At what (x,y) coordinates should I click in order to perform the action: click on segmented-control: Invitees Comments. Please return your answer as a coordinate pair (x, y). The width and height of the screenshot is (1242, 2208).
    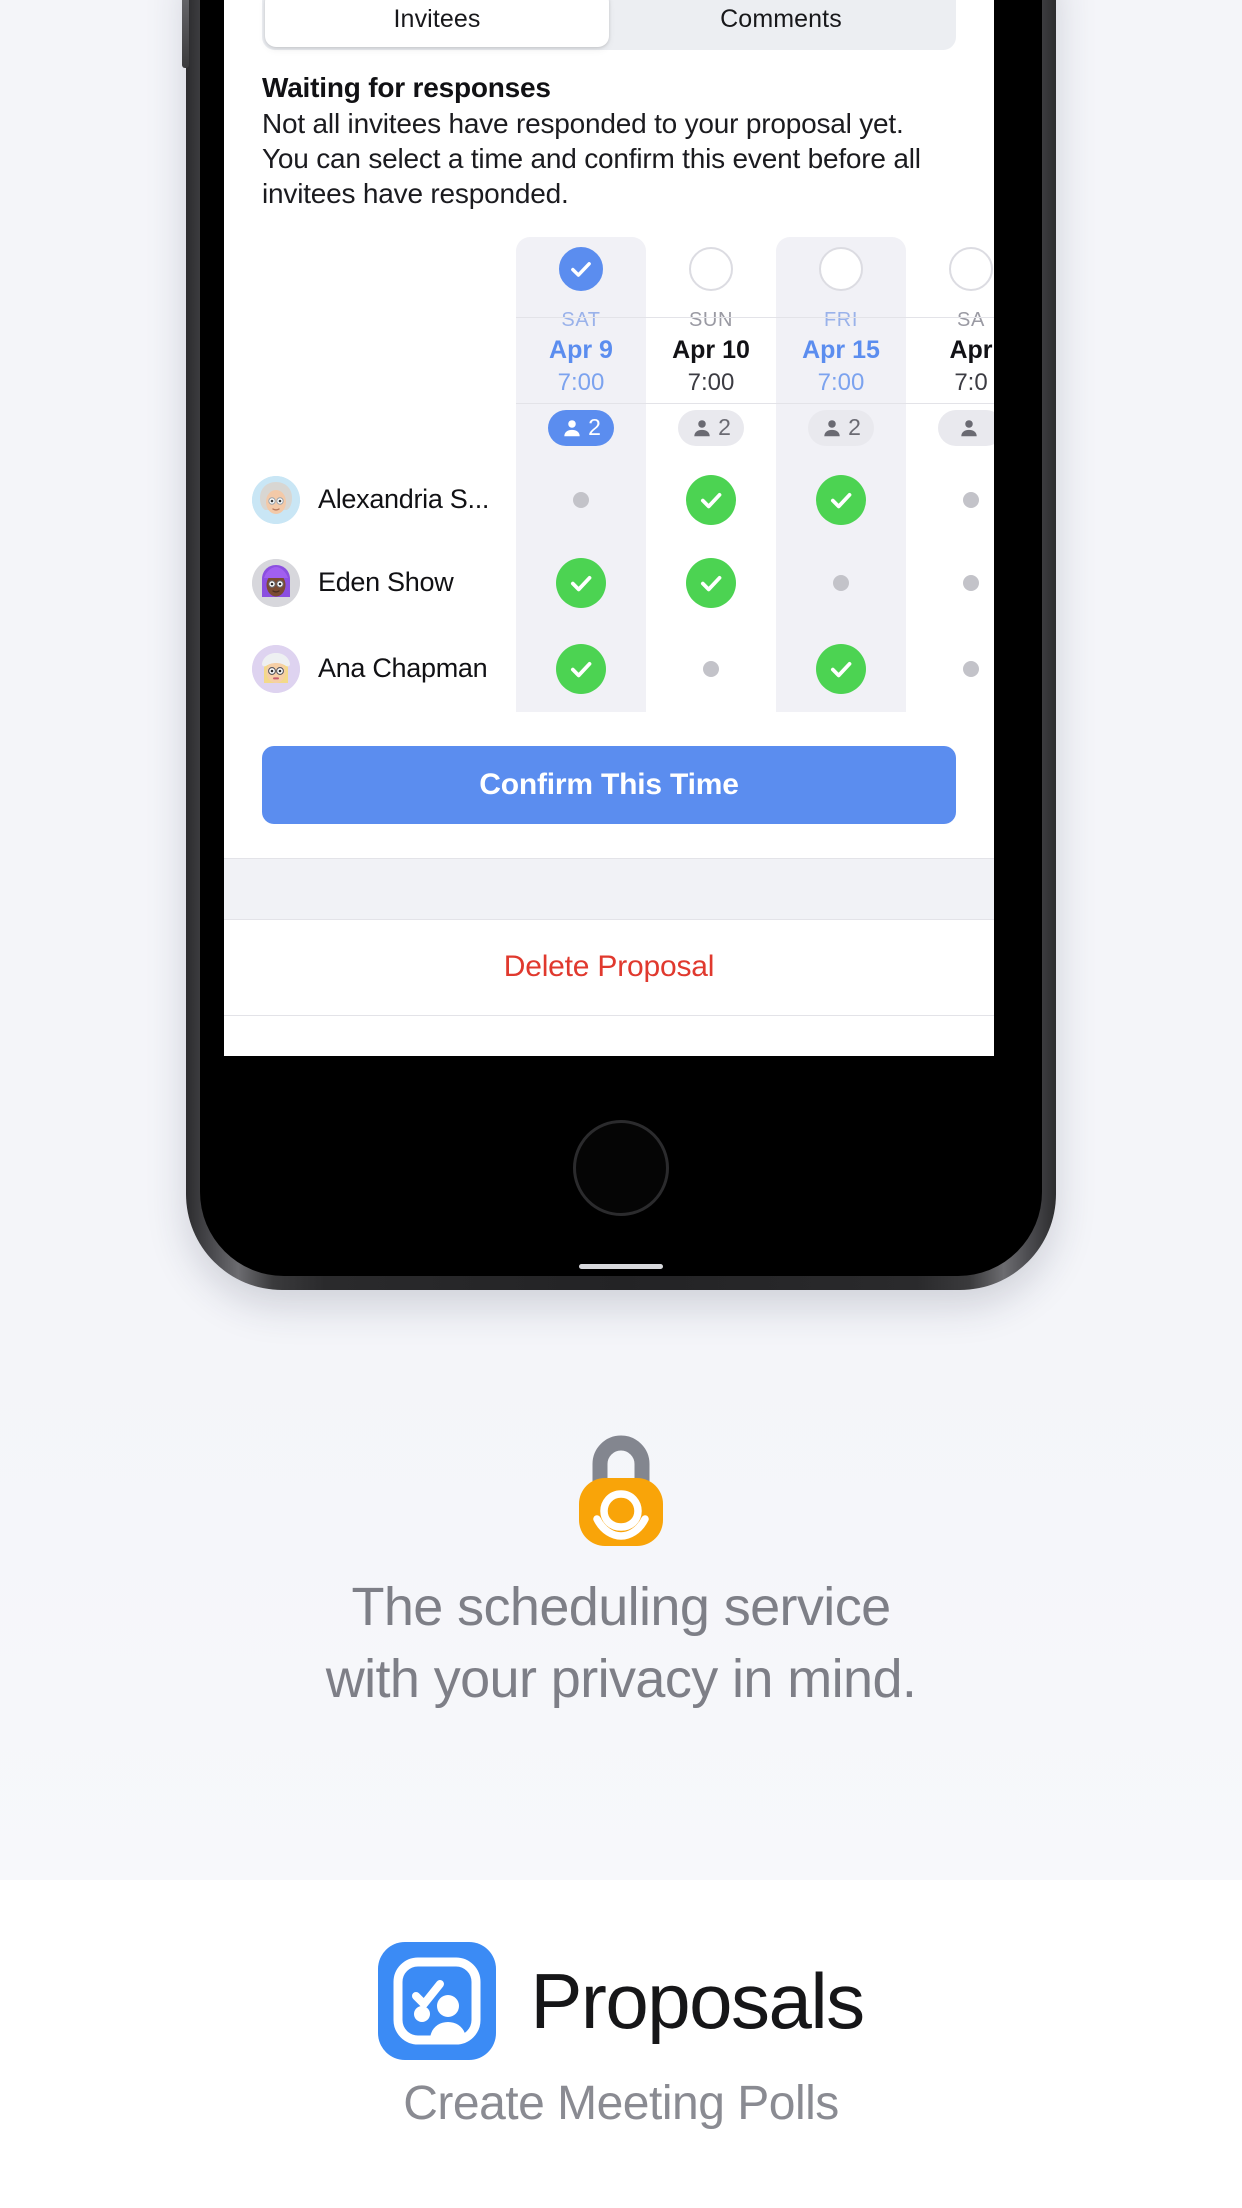
    Looking at the image, I should click on (609, 25).